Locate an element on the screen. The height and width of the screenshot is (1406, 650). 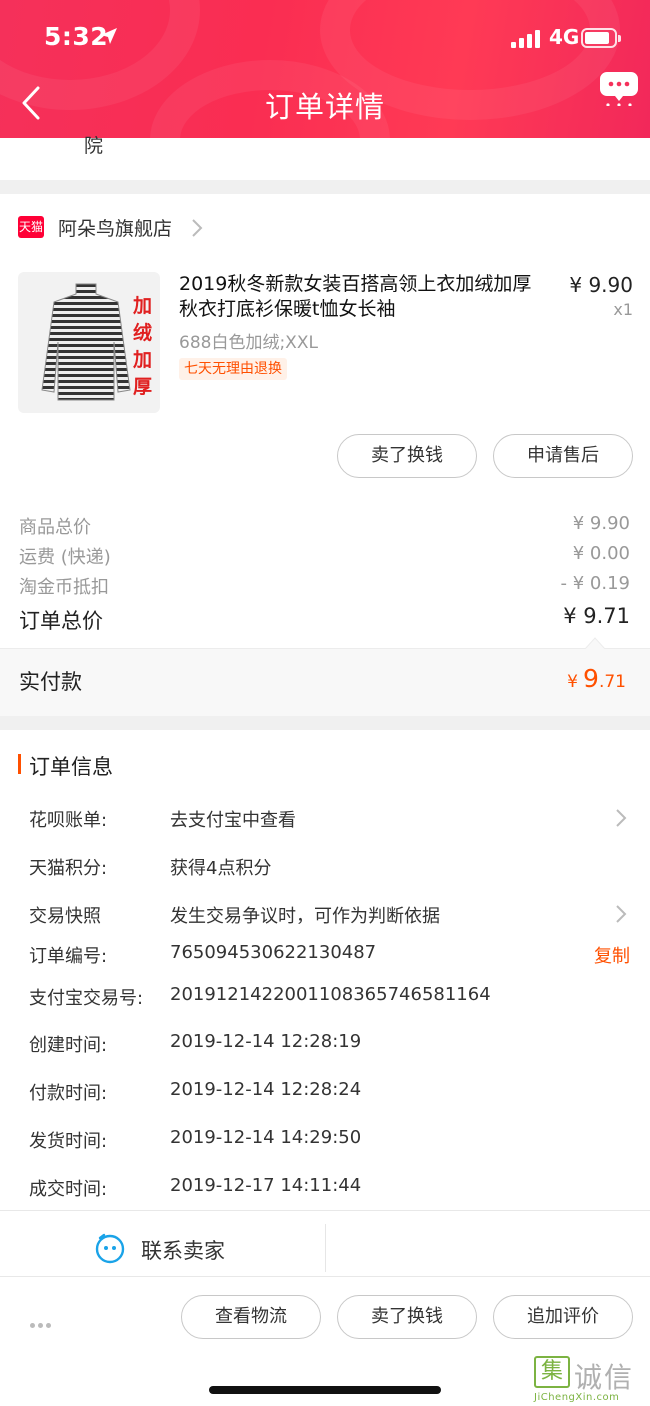
return-policy-badge: 七天无理由退换 is located at coordinates (233, 369).